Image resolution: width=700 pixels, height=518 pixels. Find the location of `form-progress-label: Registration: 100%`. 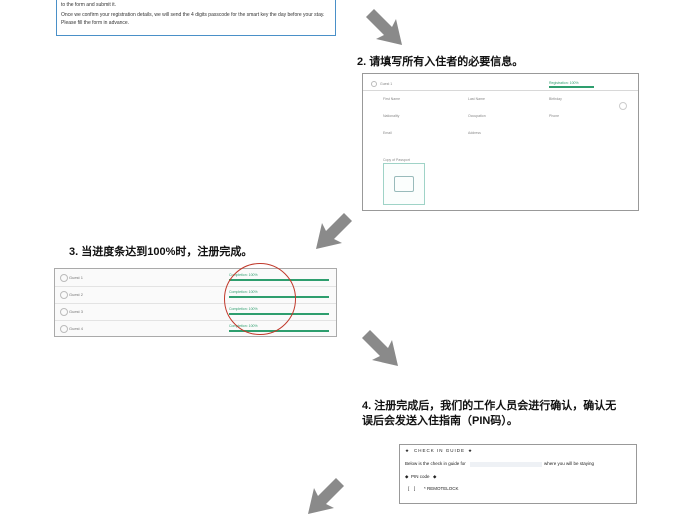

form-progress-label: Registration: 100% is located at coordinates (564, 83).